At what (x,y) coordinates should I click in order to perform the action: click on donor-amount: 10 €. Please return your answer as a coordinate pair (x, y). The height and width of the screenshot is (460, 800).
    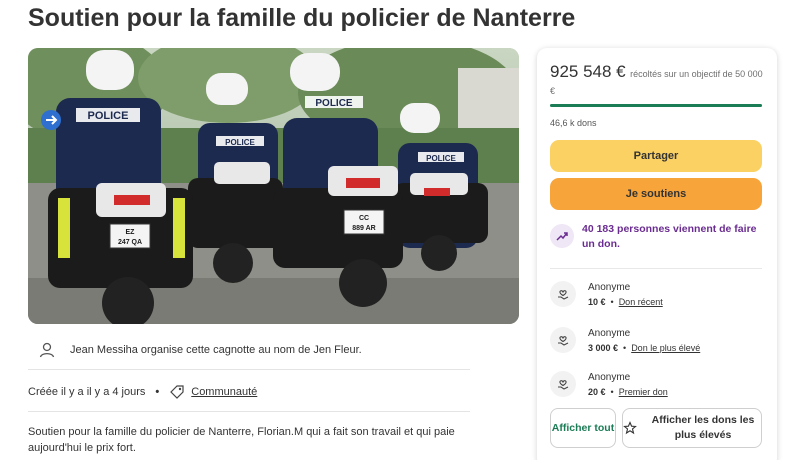
    Looking at the image, I should click on (597, 301).